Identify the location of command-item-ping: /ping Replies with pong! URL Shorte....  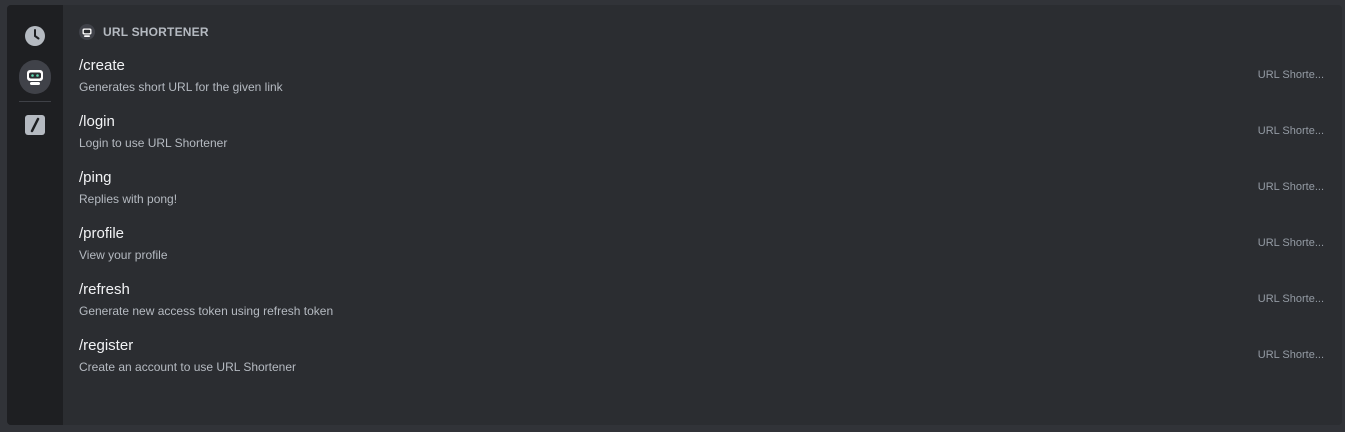
(710, 187).